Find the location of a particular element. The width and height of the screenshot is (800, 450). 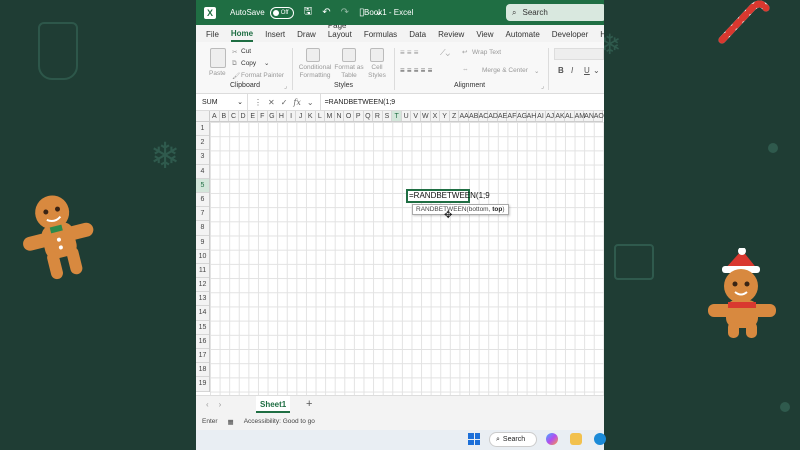

cut-icon: ✂ is located at coordinates (234, 52).